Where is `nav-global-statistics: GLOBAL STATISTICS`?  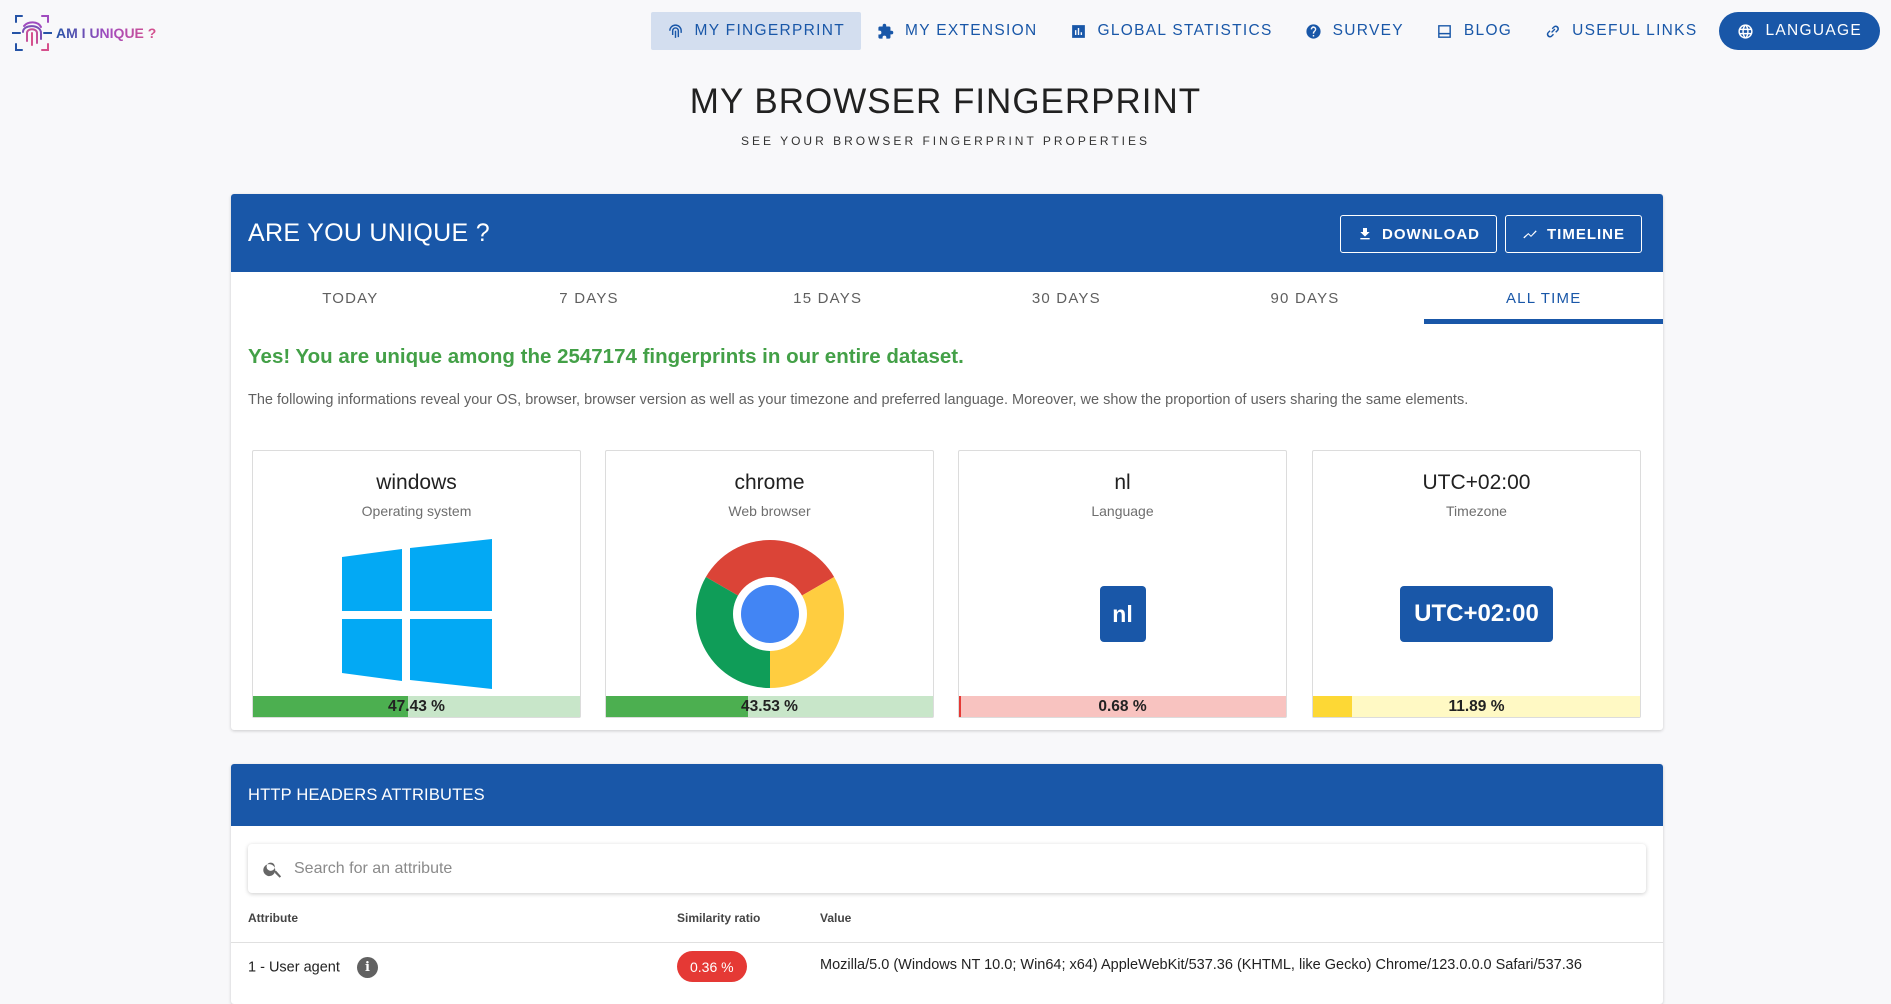 nav-global-statistics: GLOBAL STATISTICS is located at coordinates (1171, 31).